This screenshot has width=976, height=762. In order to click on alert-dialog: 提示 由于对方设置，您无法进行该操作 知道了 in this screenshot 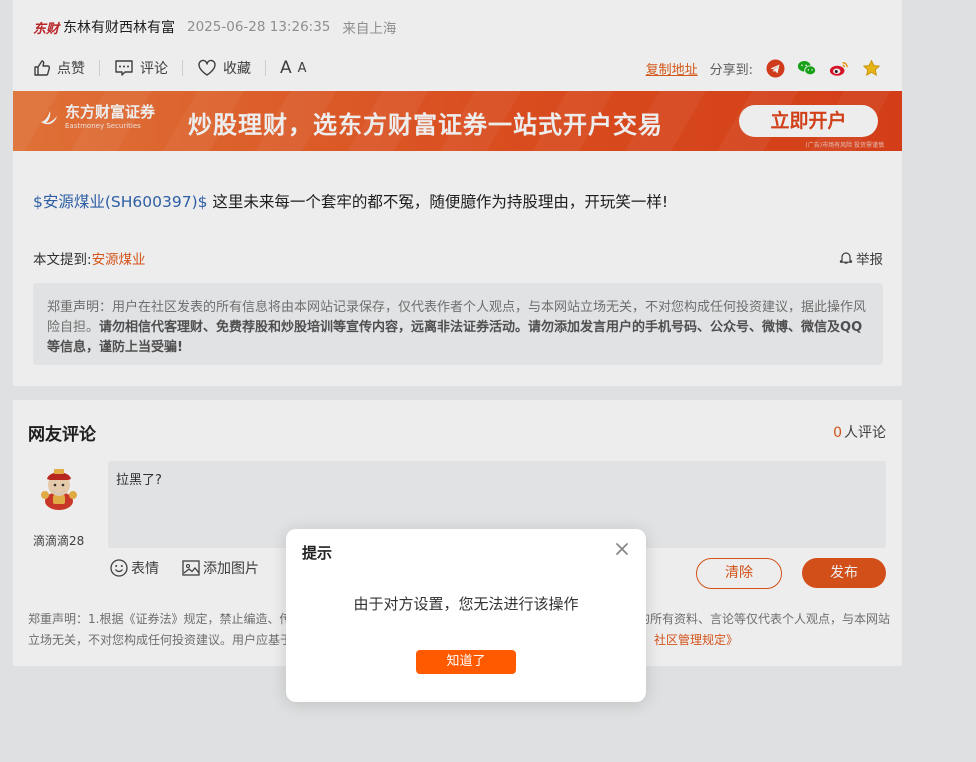, I will do `click(466, 615)`.